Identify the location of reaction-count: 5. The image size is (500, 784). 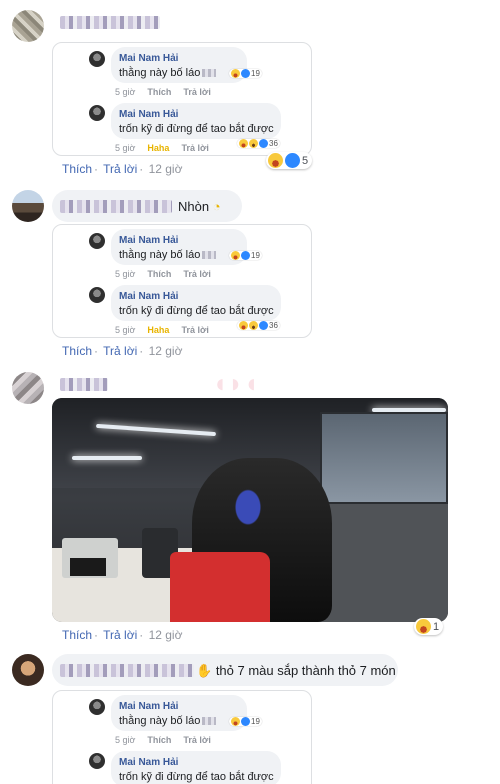
(289, 160).